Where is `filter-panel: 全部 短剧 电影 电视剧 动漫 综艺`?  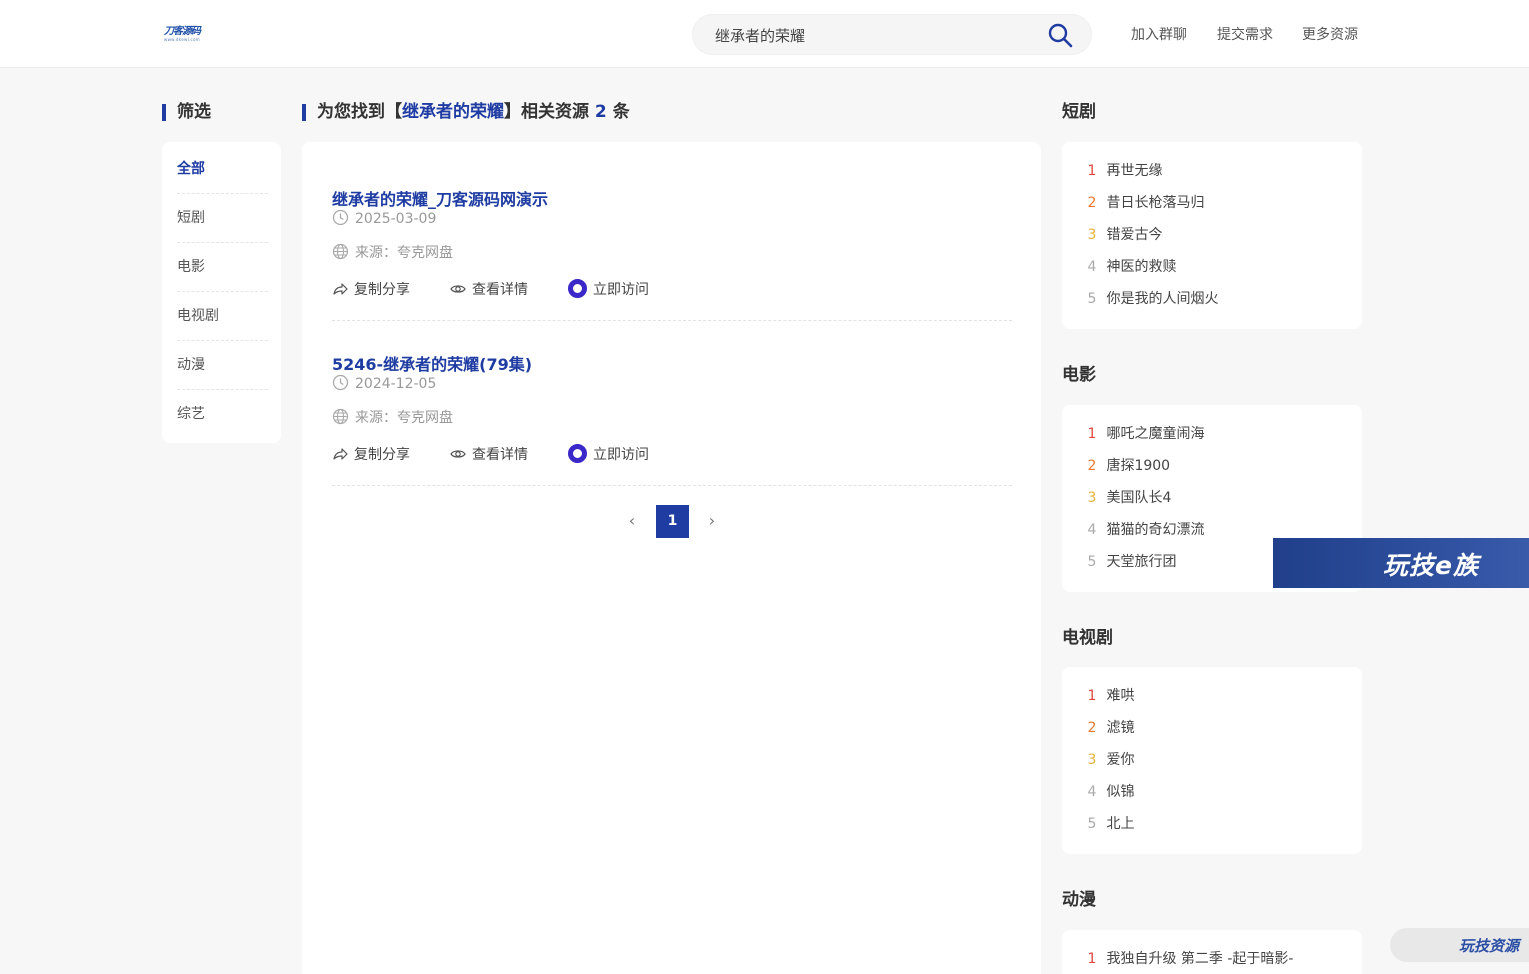
filter-panel: 全部 短剧 电影 电视剧 动漫 综艺 is located at coordinates (221, 292).